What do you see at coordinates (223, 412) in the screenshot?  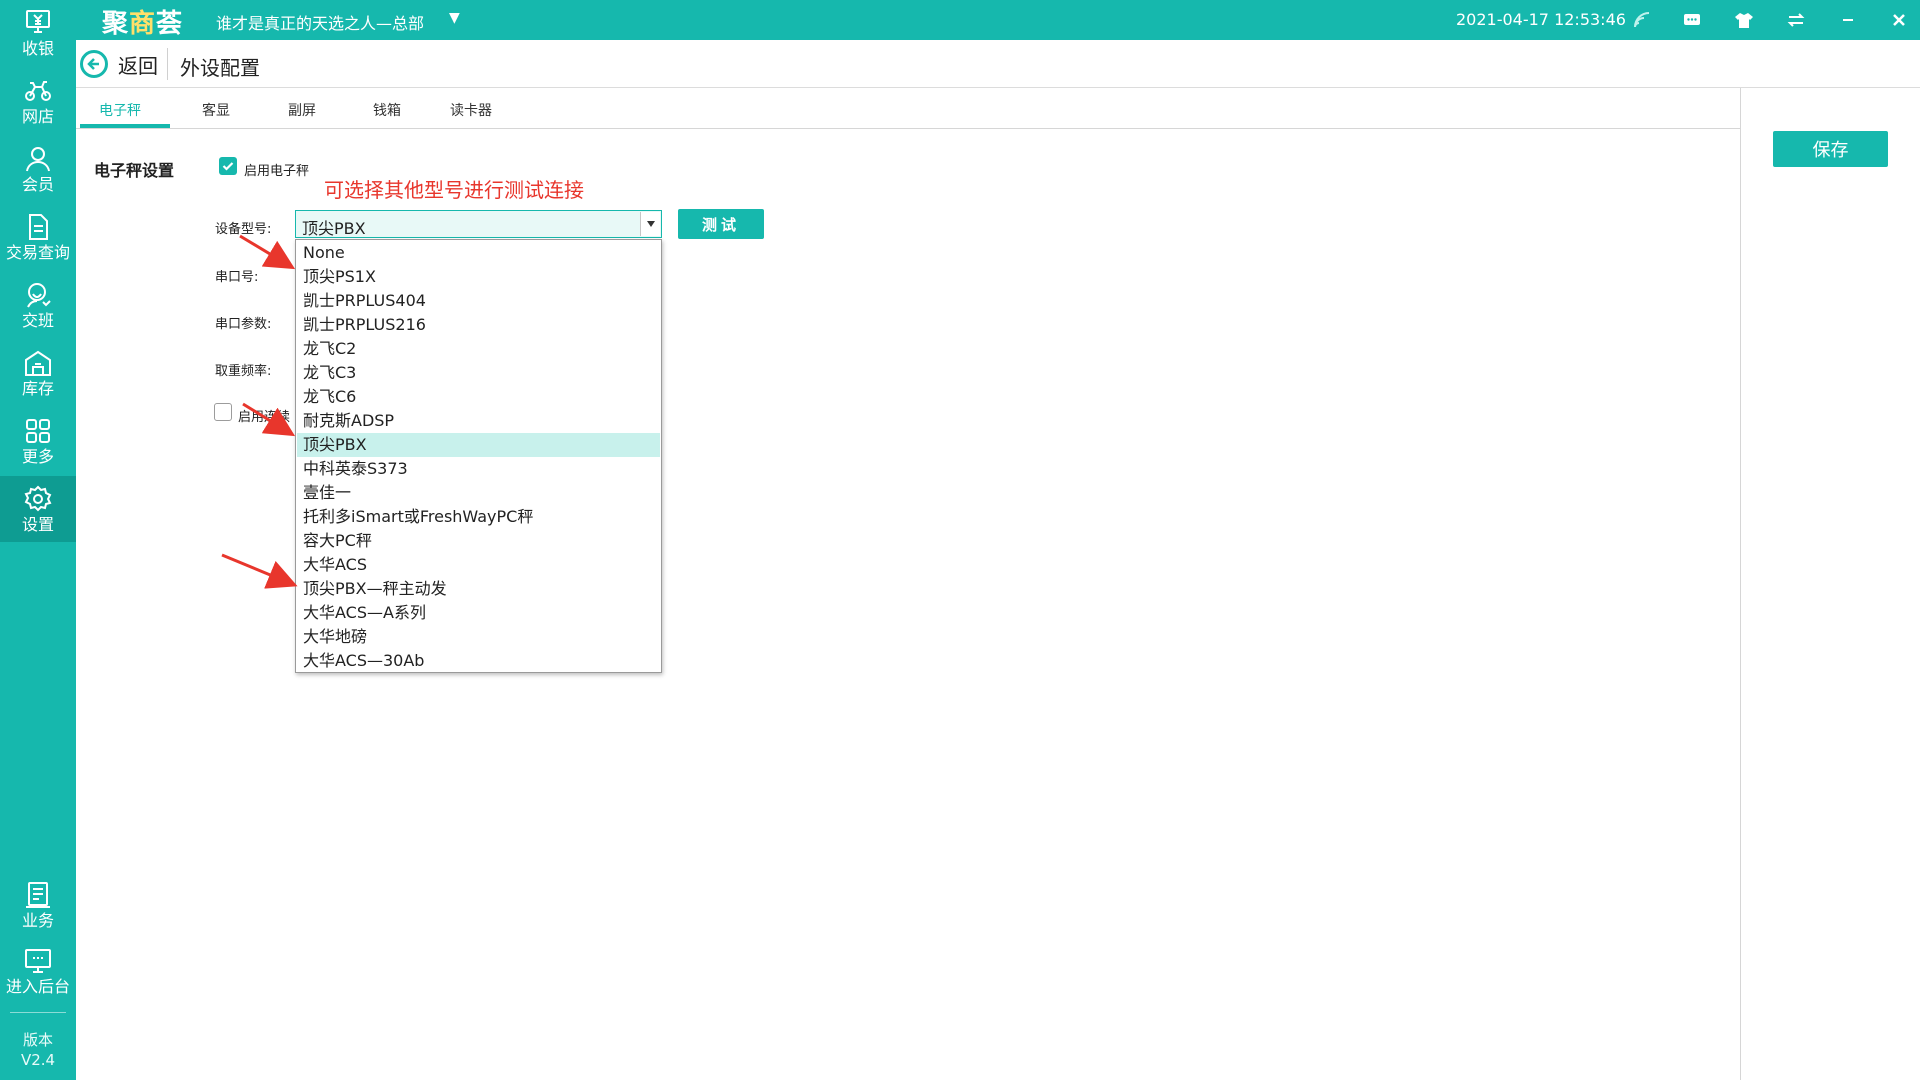 I see `continuous-checkbox` at bounding box center [223, 412].